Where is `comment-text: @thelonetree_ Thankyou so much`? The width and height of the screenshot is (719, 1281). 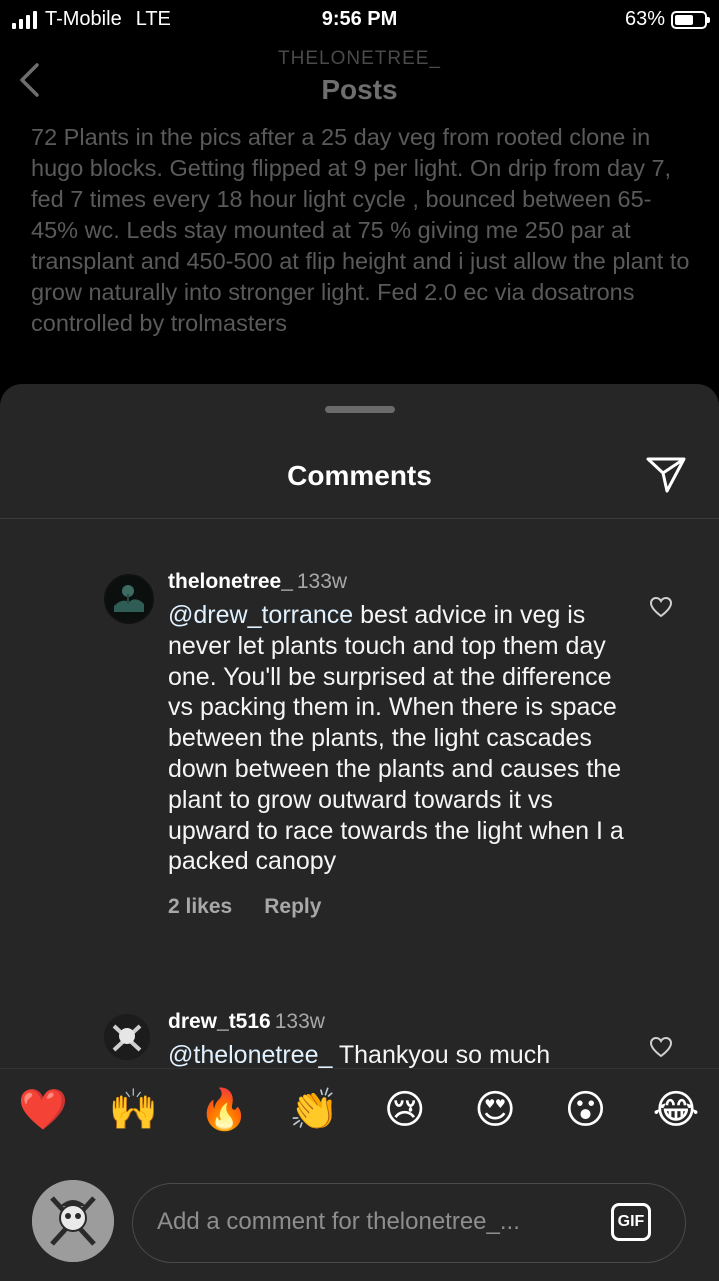
comment-text: @thelonetree_ Thankyou so much is located at coordinates (398, 1055).